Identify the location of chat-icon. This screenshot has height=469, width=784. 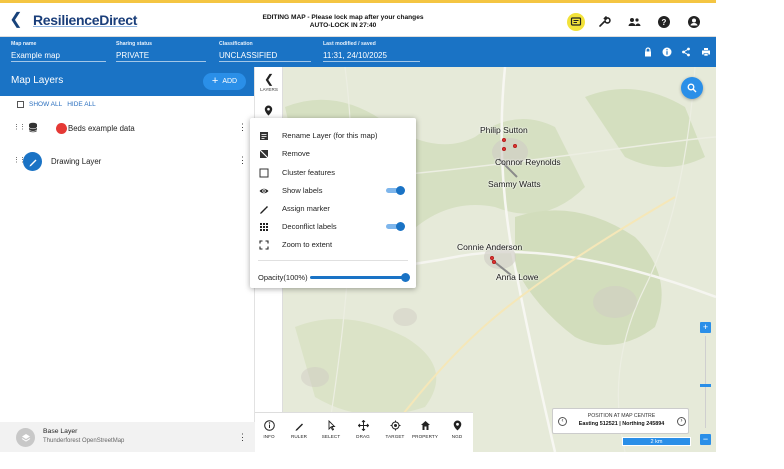
(576, 22).